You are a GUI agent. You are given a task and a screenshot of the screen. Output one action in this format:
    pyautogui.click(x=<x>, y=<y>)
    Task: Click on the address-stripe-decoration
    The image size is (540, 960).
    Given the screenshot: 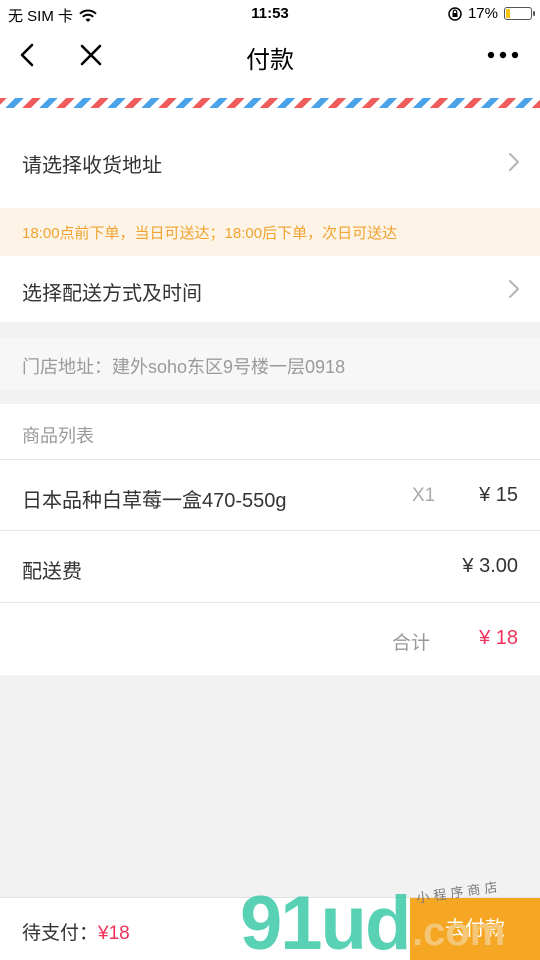 What is the action you would take?
    pyautogui.click(x=270, y=98)
    